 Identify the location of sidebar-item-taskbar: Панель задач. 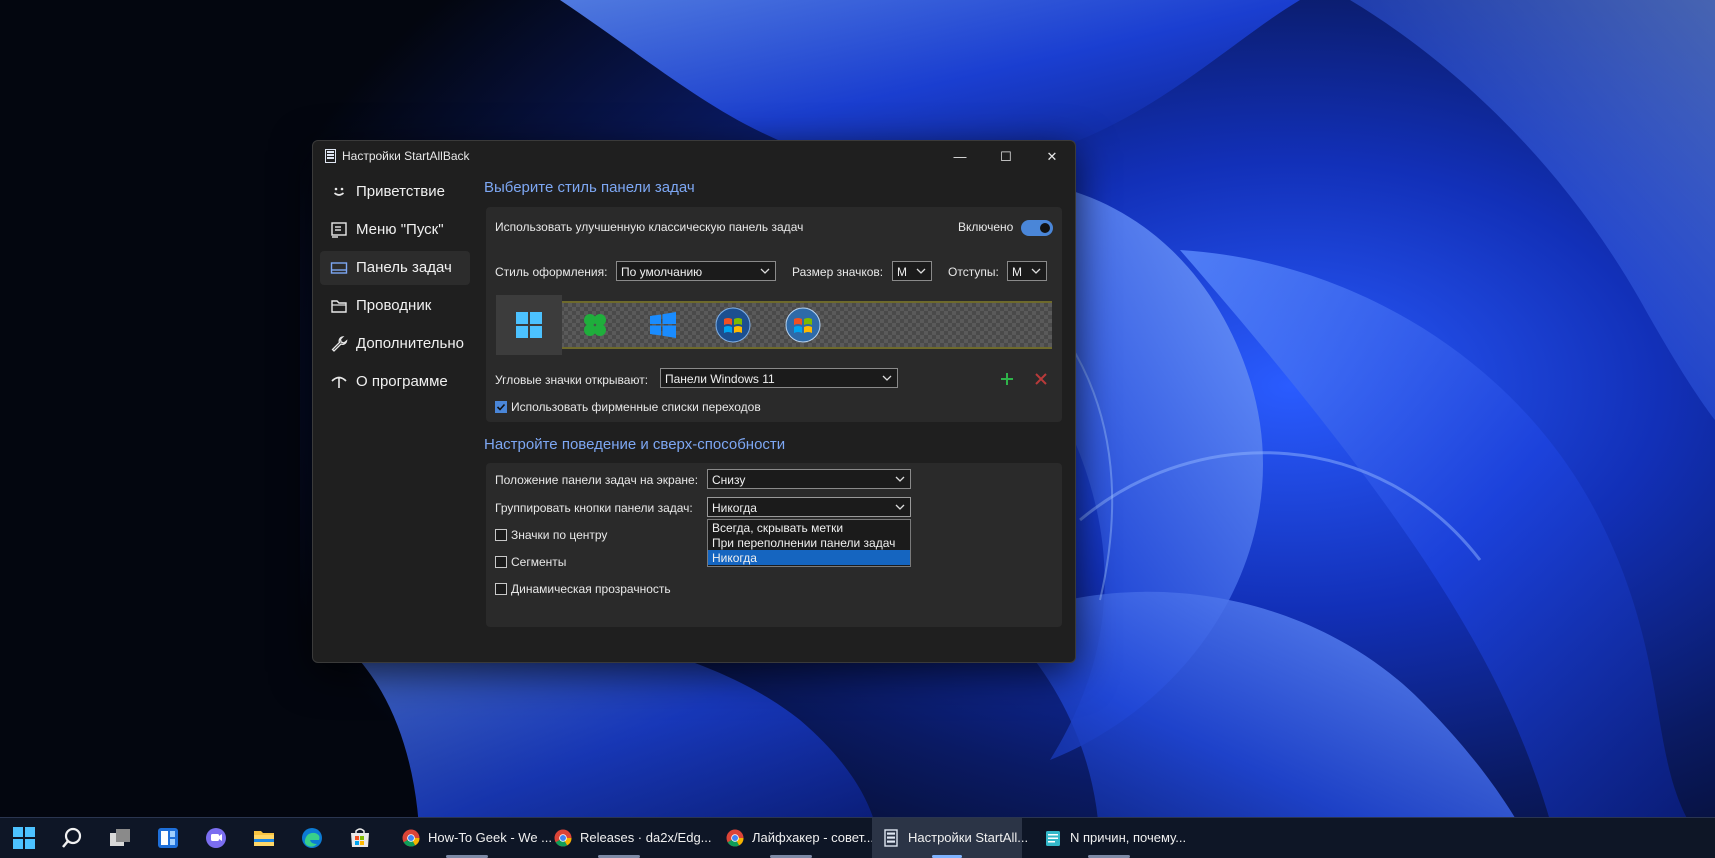
(395, 268).